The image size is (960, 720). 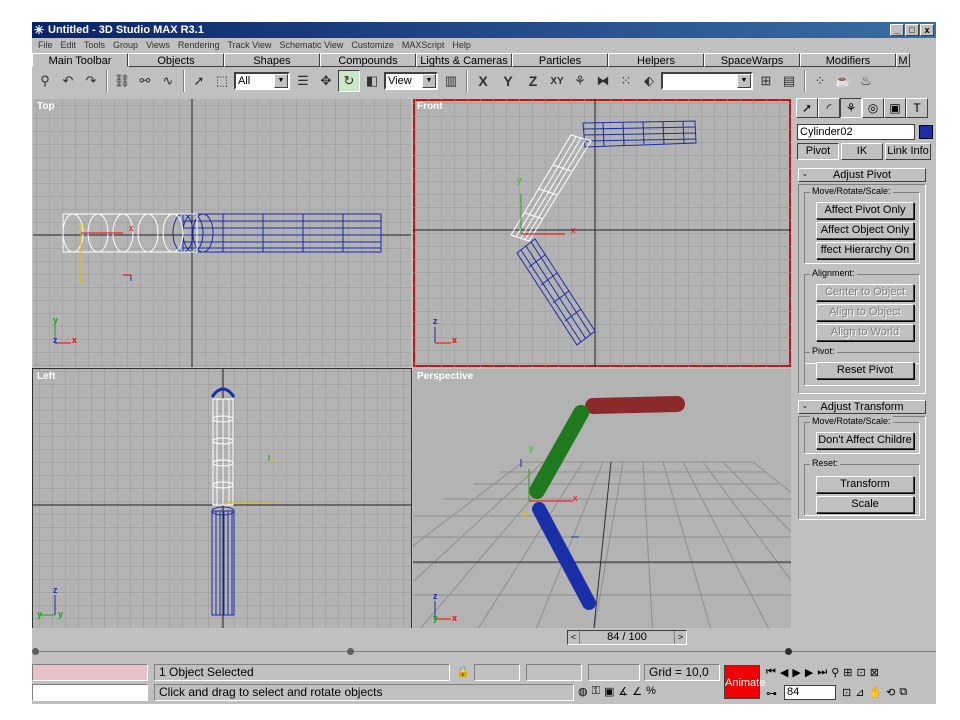 I want to click on field-of-view-icon: ⊿, so click(x=859, y=692).